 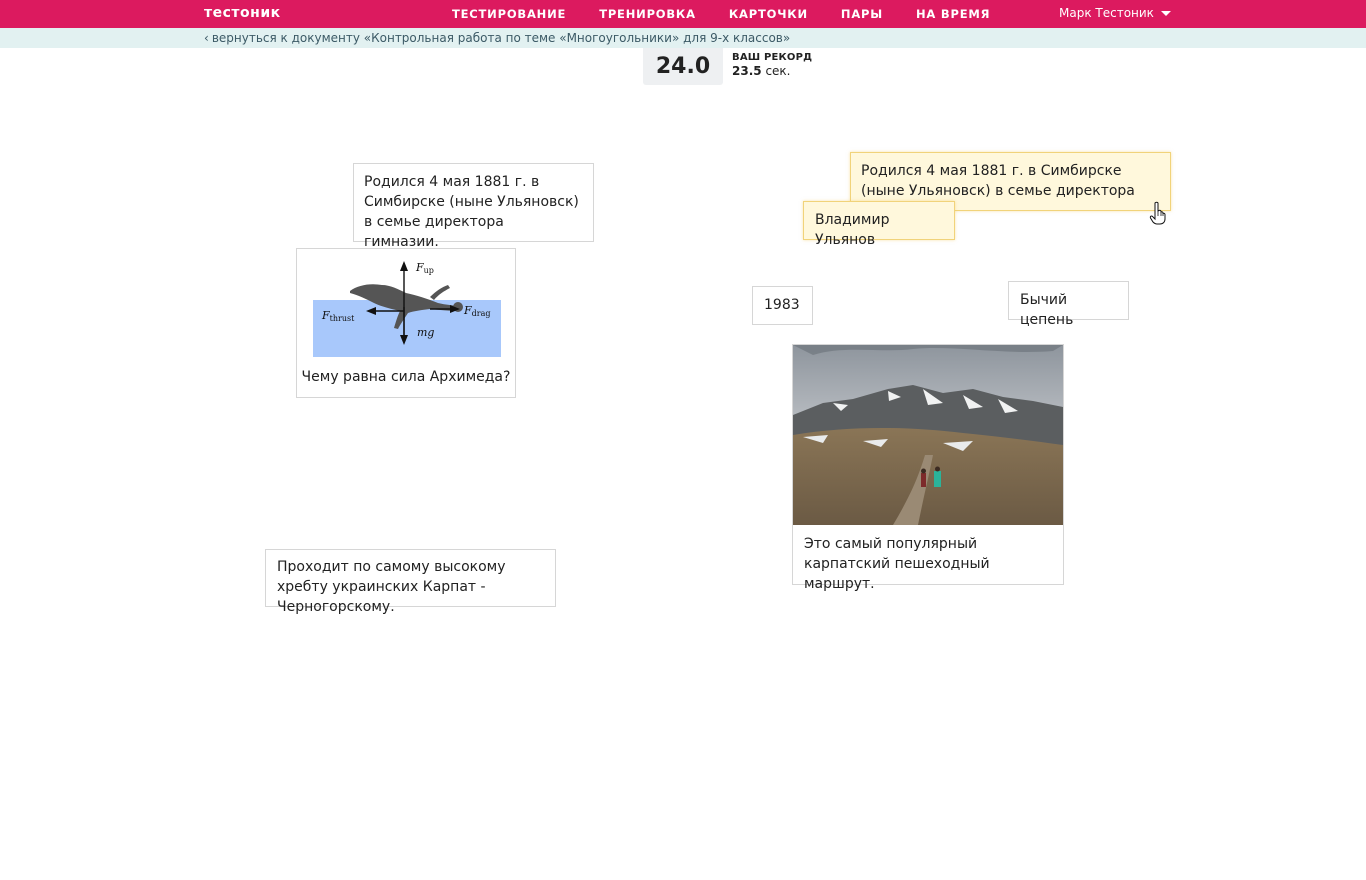 I want to click on card-caption: Чему равна сила Архимеда?, so click(x=406, y=377).